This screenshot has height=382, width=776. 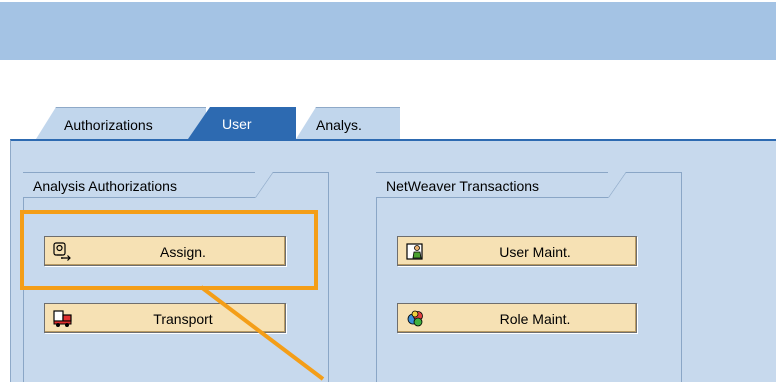 What do you see at coordinates (262, 333) in the screenshot?
I see `pointer-arrow-icon` at bounding box center [262, 333].